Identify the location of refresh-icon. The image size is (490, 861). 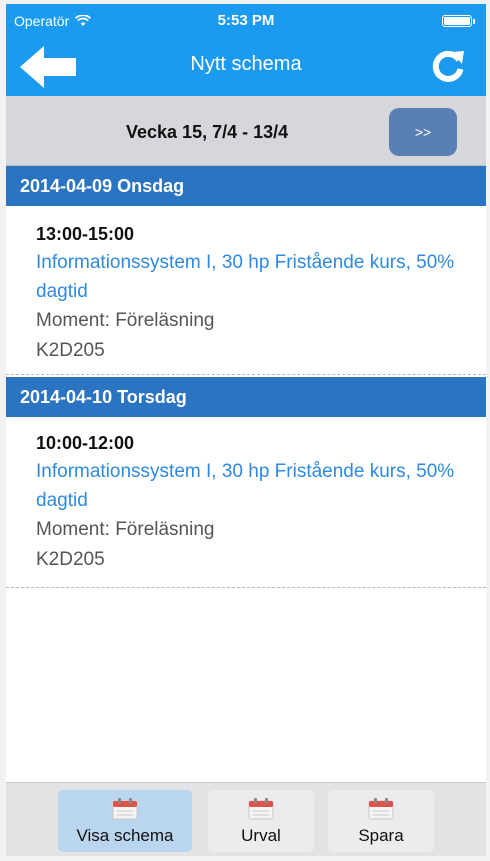
(448, 66).